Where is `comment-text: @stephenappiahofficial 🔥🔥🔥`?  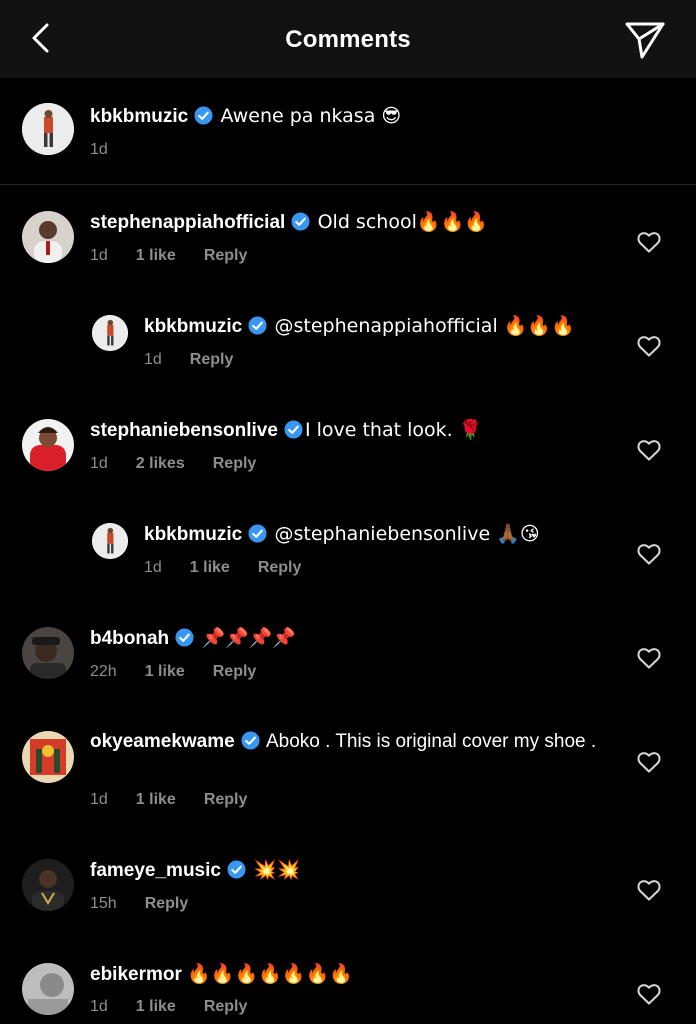 comment-text: @stephenappiahofficial 🔥🔥🔥 is located at coordinates (424, 326).